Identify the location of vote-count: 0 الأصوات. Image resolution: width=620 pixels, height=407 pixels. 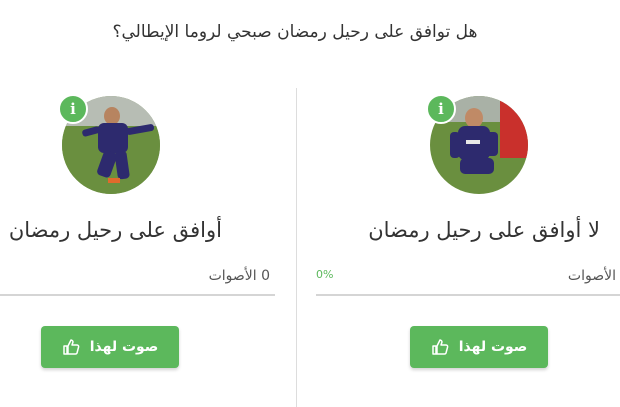
(239, 276).